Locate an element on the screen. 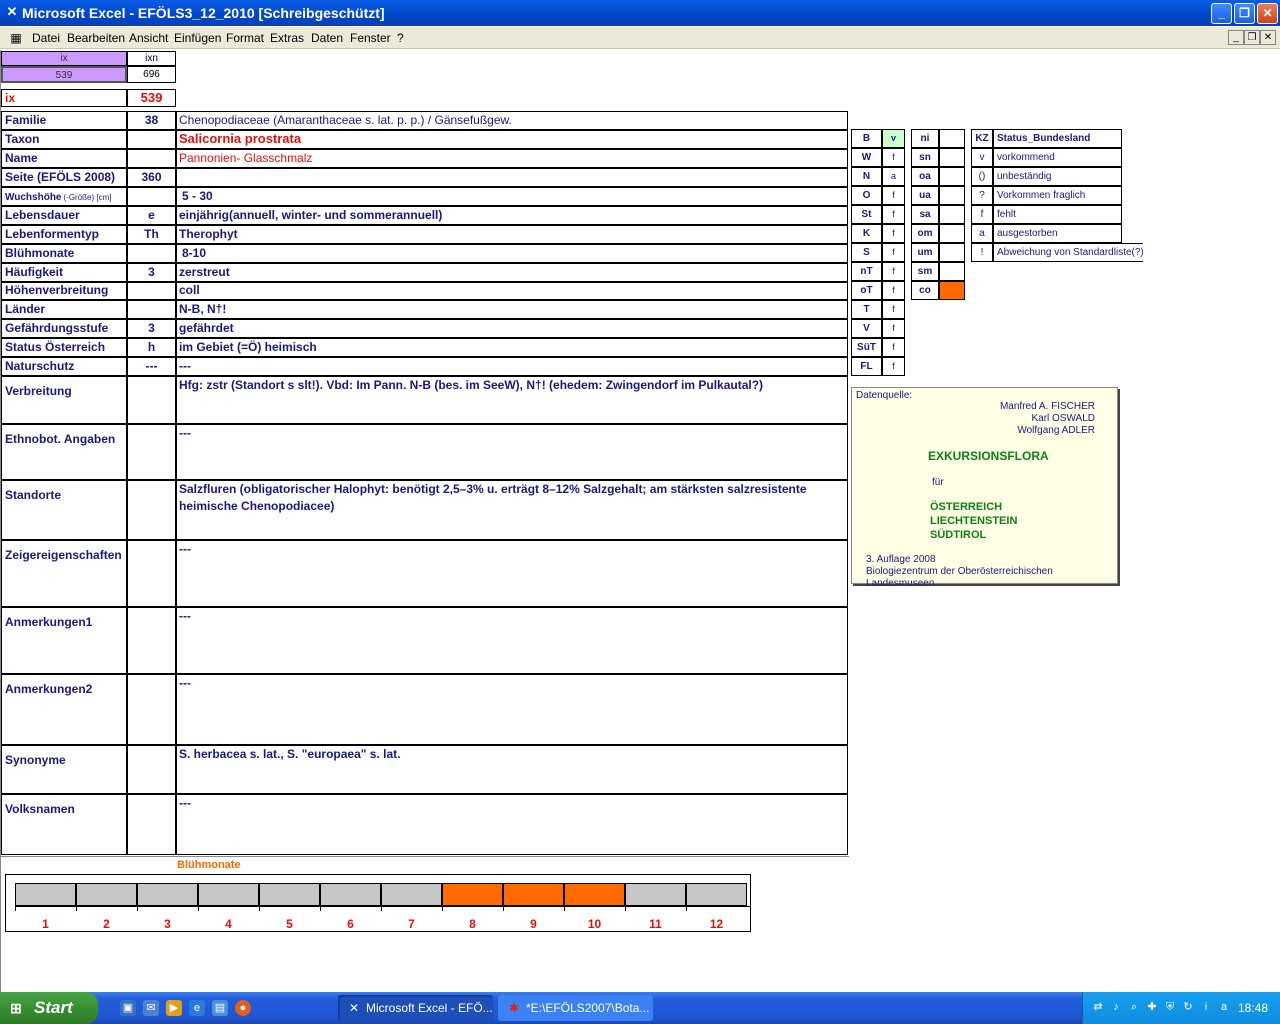 The width and height of the screenshot is (1280, 1024). volume-icon: ♪ is located at coordinates (1116, 1007).